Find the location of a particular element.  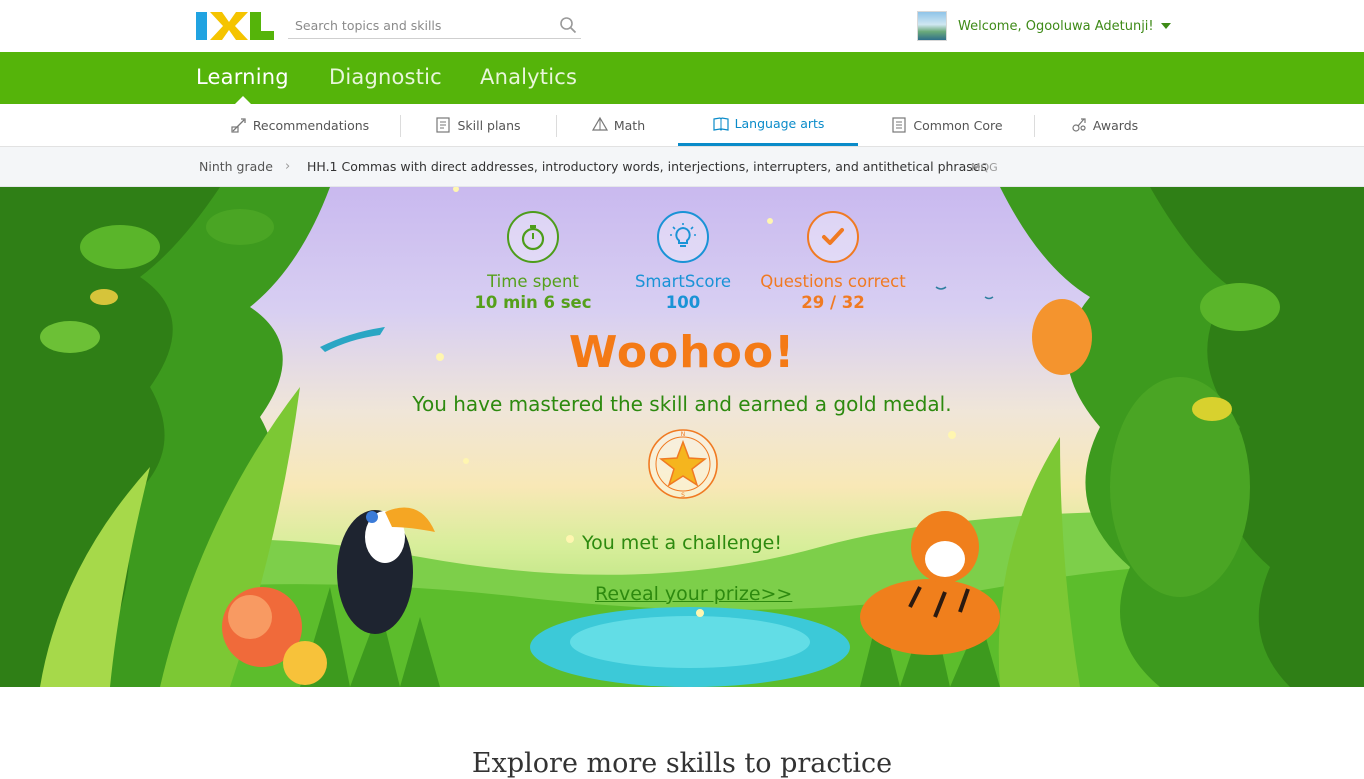

user-menu: Welcome, Ogooluwa Adetunji! is located at coordinates (1044, 26).